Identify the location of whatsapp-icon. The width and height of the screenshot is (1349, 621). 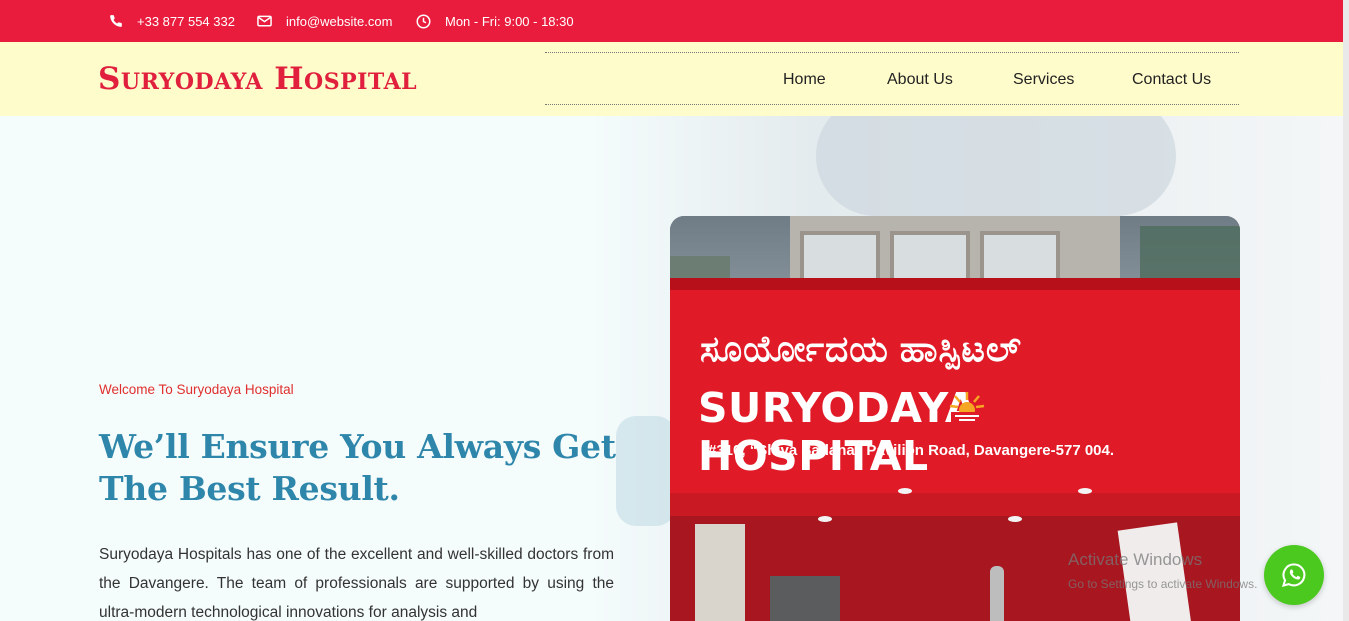
(1293, 575).